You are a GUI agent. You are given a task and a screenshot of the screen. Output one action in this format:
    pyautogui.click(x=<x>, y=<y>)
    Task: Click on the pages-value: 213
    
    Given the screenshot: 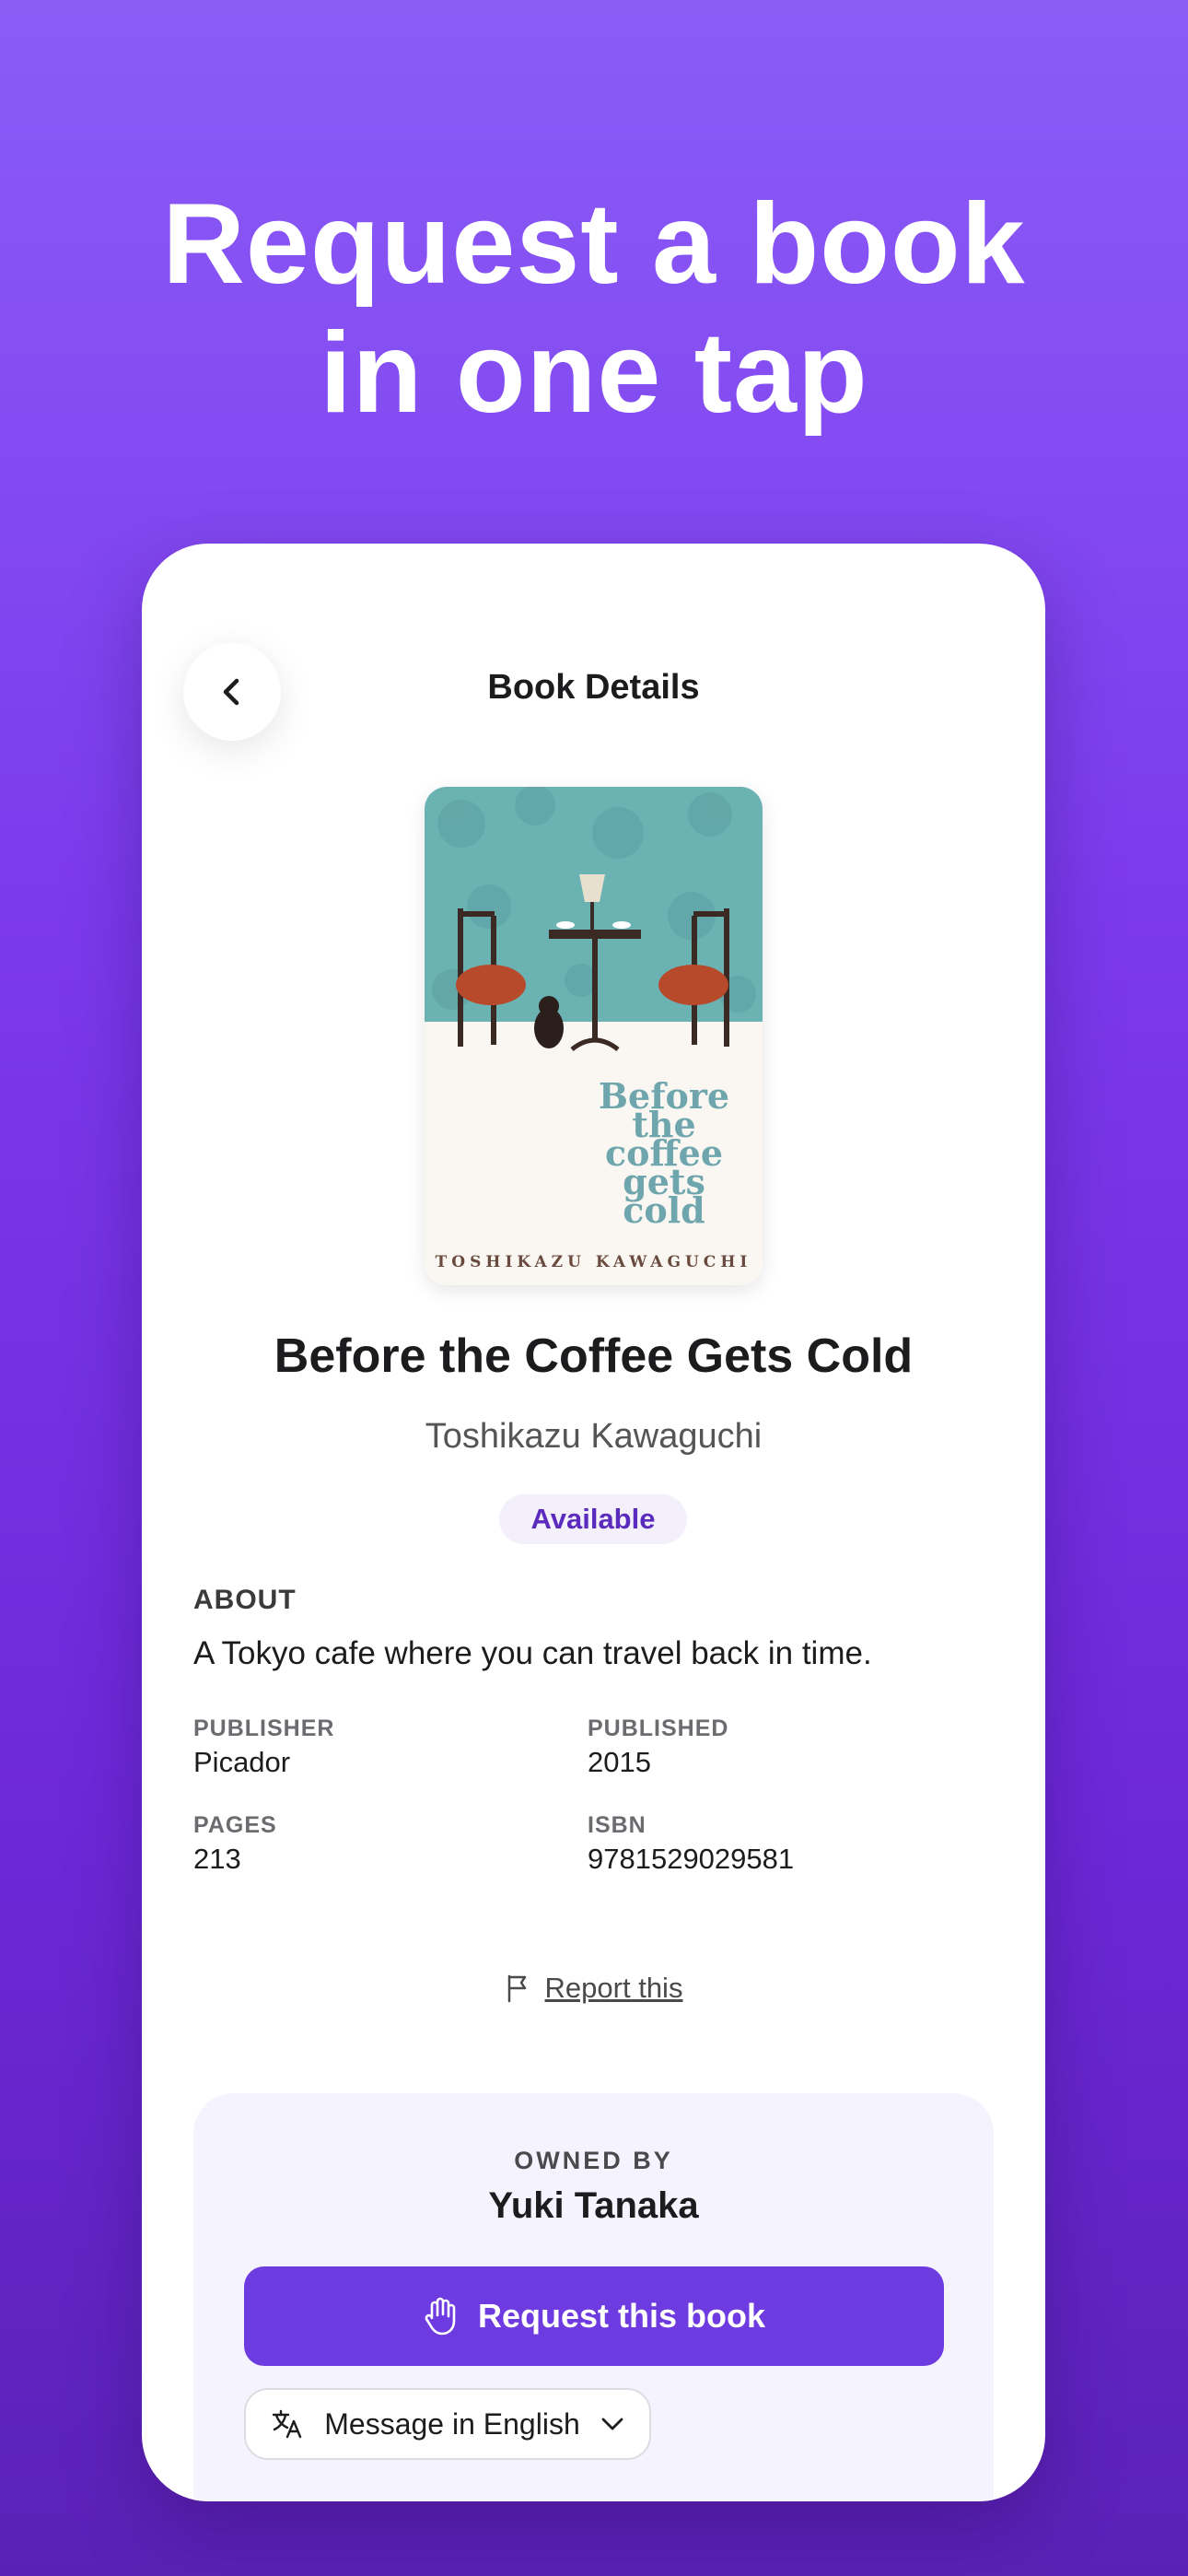 What is the action you would take?
    pyautogui.click(x=217, y=1859)
    